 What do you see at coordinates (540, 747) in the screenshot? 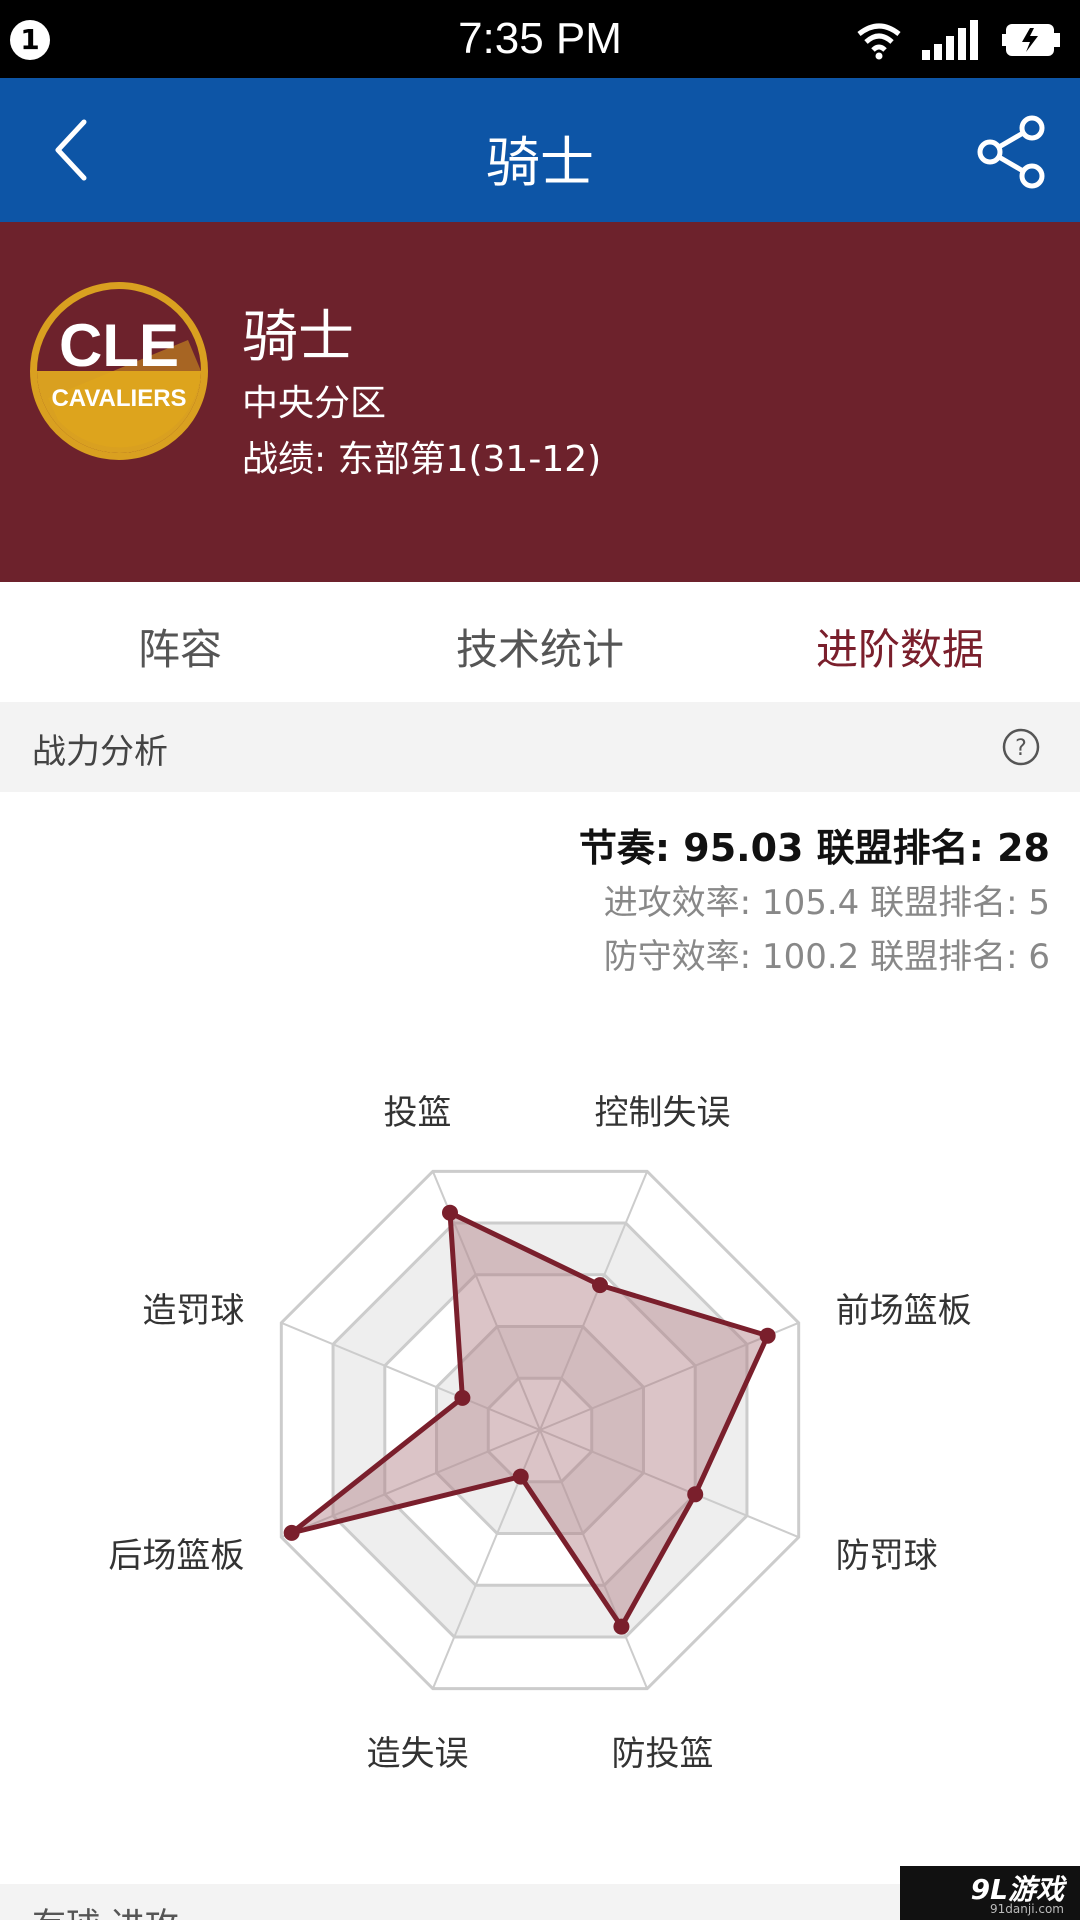
I see `section-header: 战力分析 ?` at bounding box center [540, 747].